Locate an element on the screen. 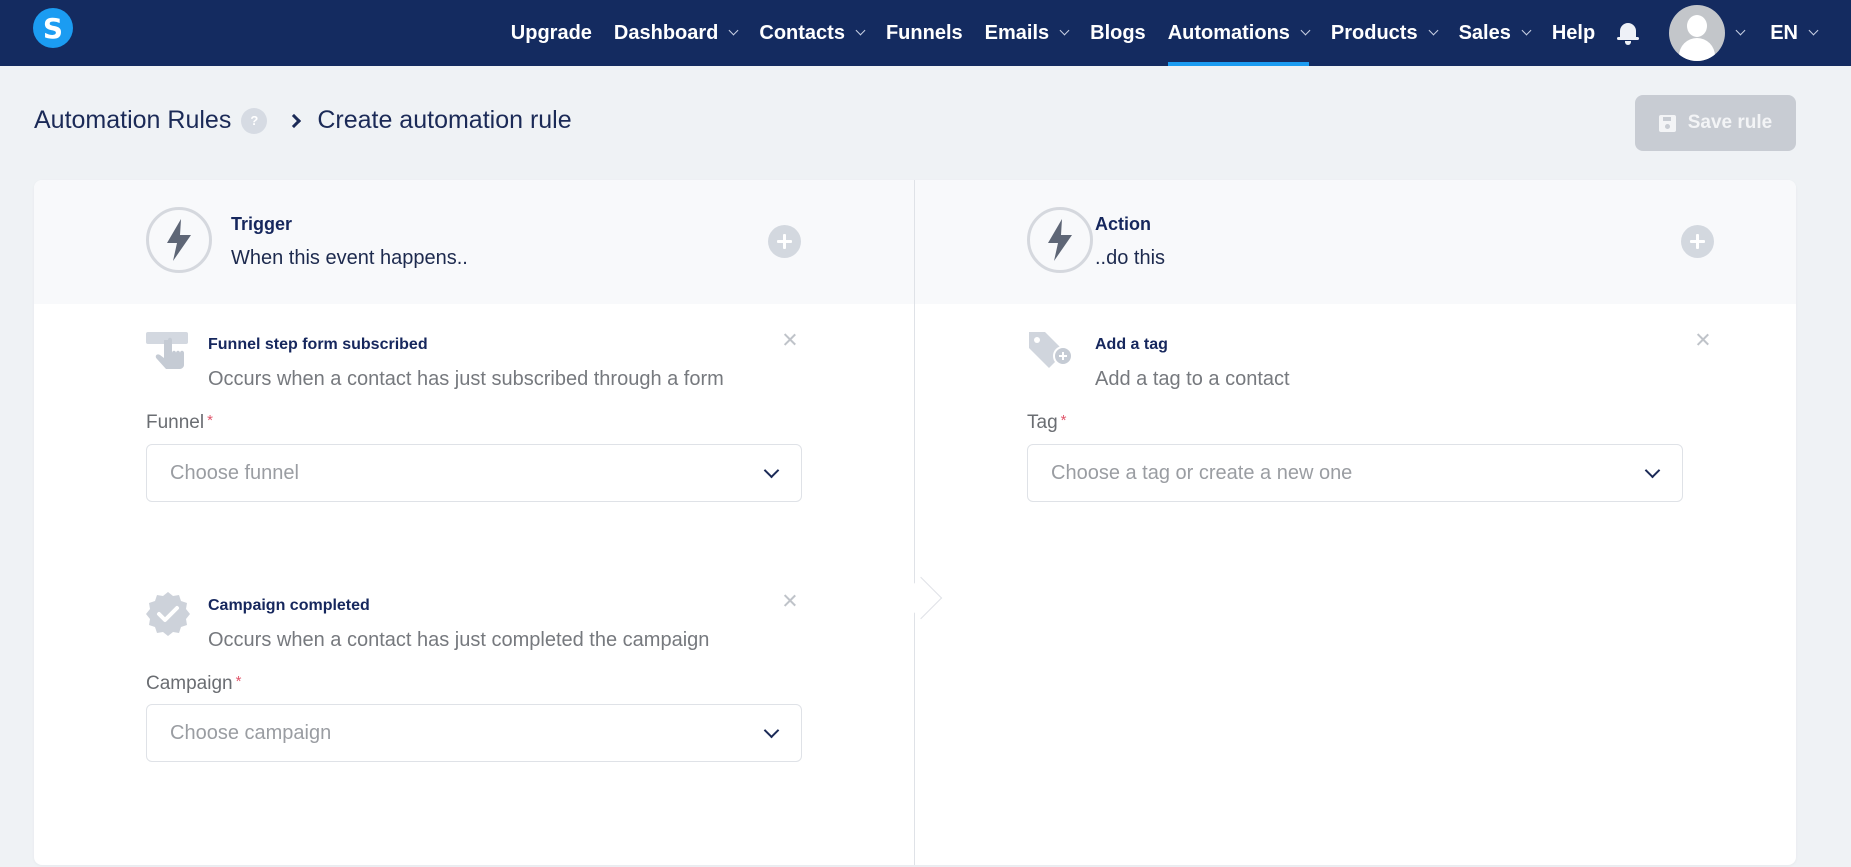  tag-label: Tag * is located at coordinates (1047, 422).